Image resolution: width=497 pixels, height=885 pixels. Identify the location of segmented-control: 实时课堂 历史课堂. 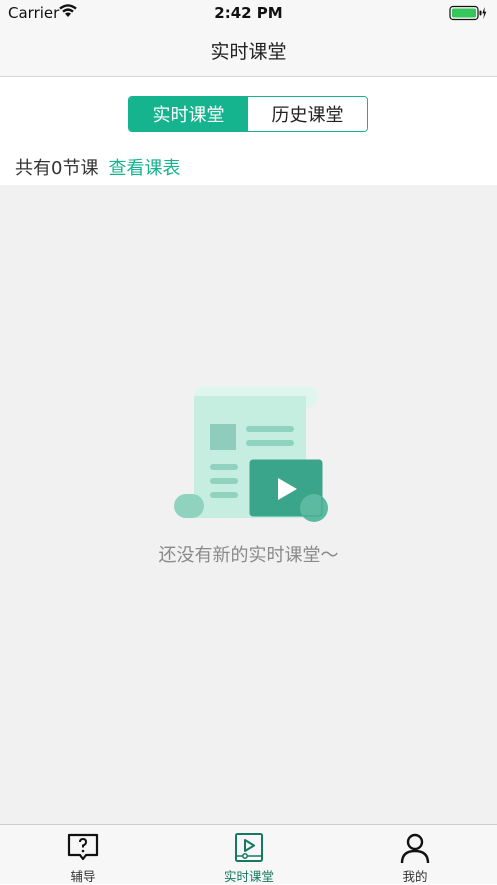
(248, 114).